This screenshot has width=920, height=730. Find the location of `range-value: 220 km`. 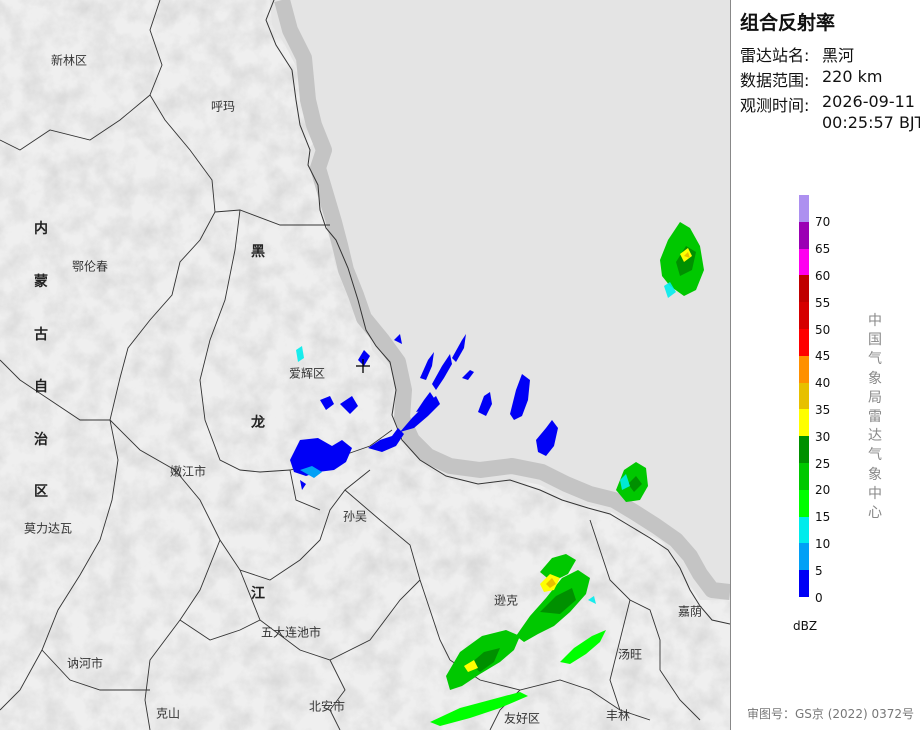

range-value: 220 km is located at coordinates (852, 76).